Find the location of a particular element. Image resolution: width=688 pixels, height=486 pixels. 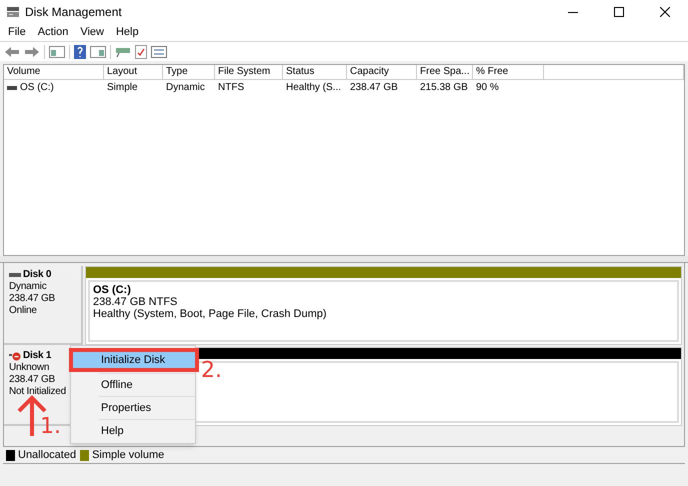

table-cell-text: 238.47 GB is located at coordinates (374, 88).